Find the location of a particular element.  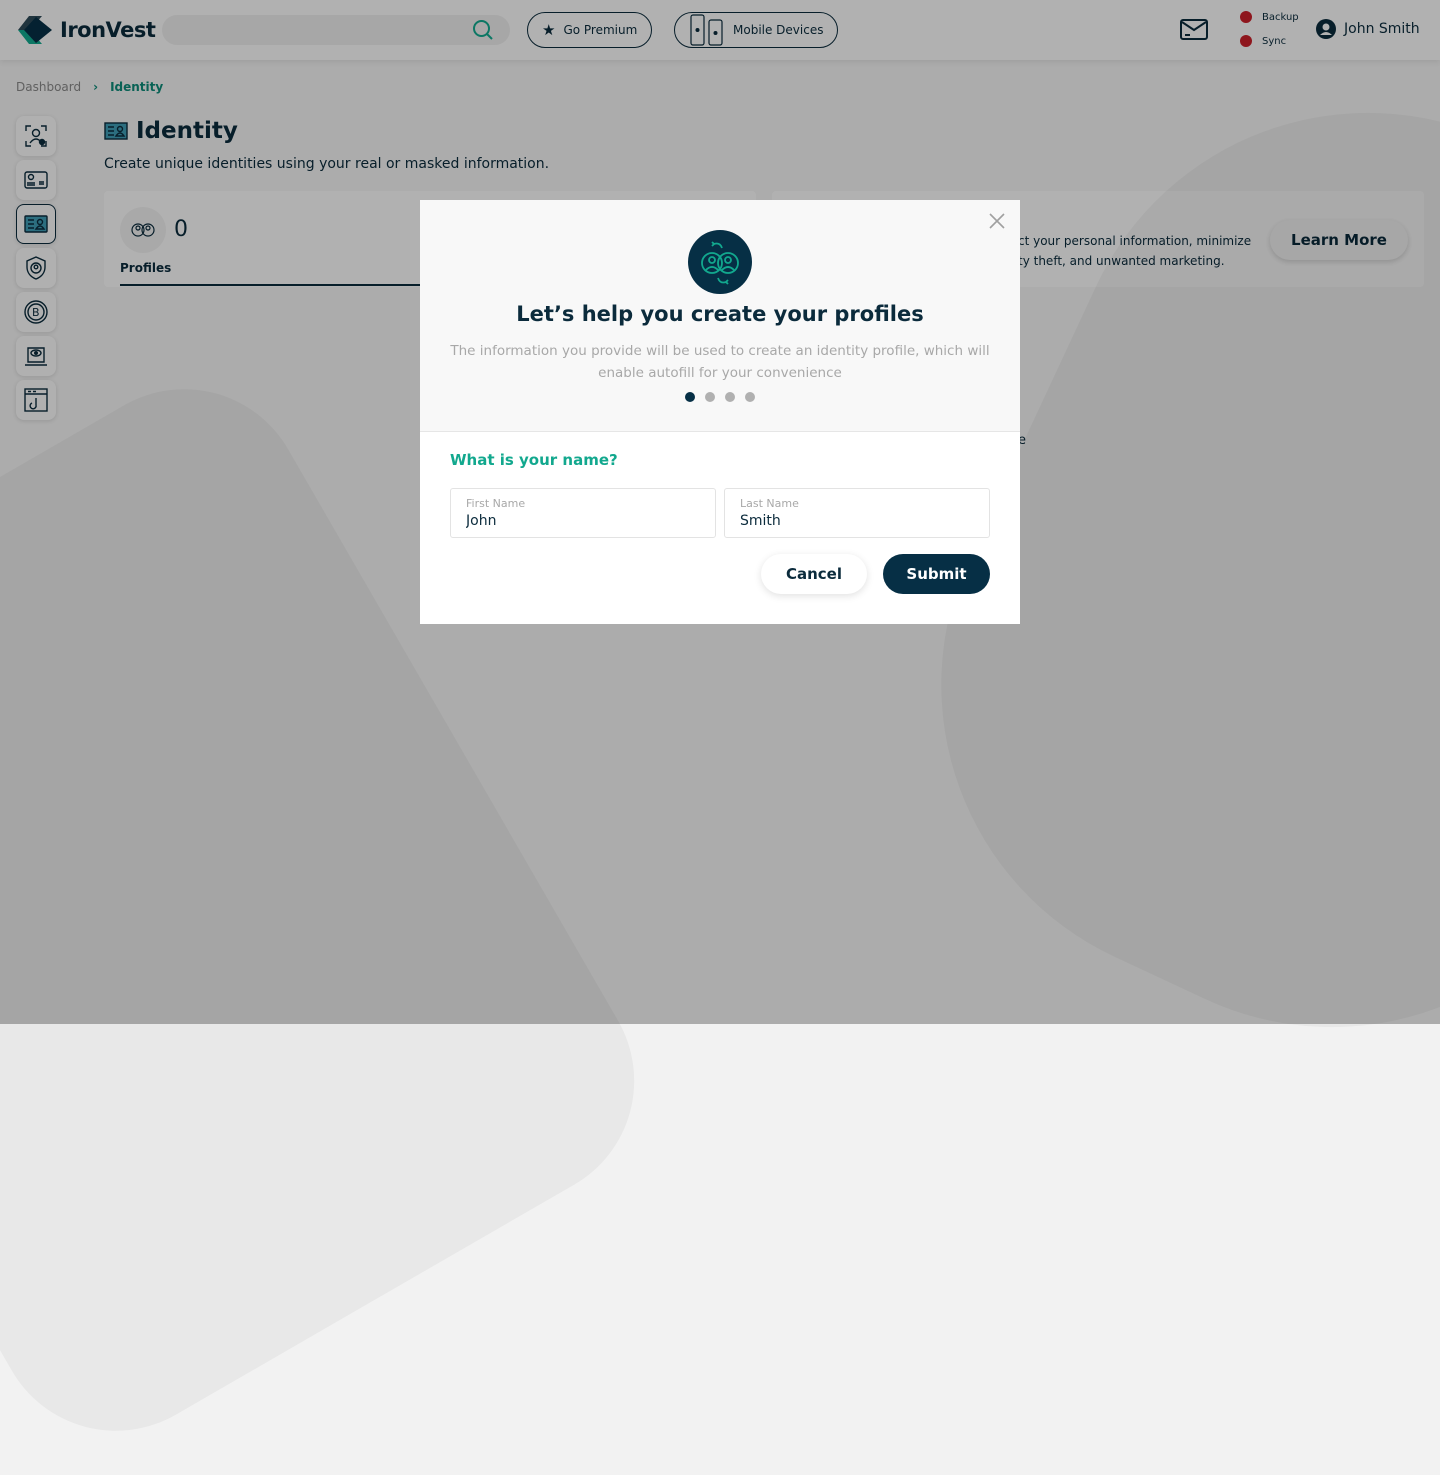

first-name-field: First Name is located at coordinates (583, 513).